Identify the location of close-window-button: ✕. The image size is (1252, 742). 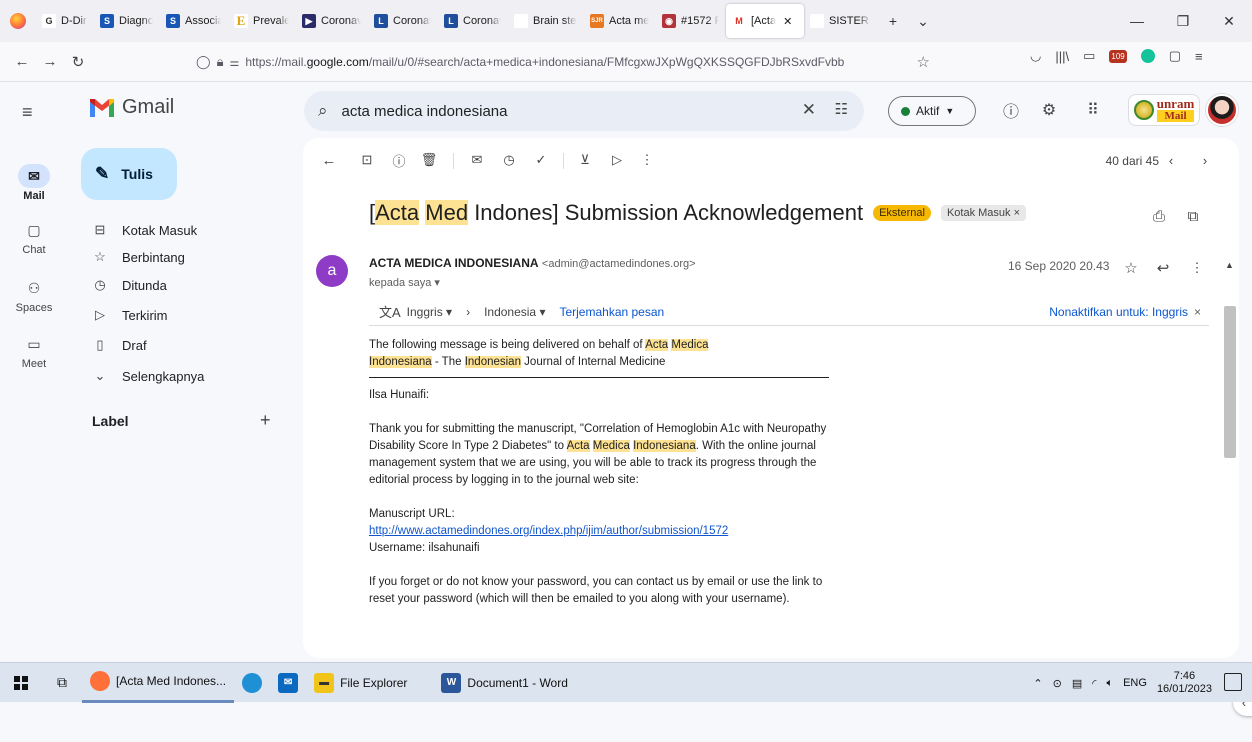
(1229, 21).